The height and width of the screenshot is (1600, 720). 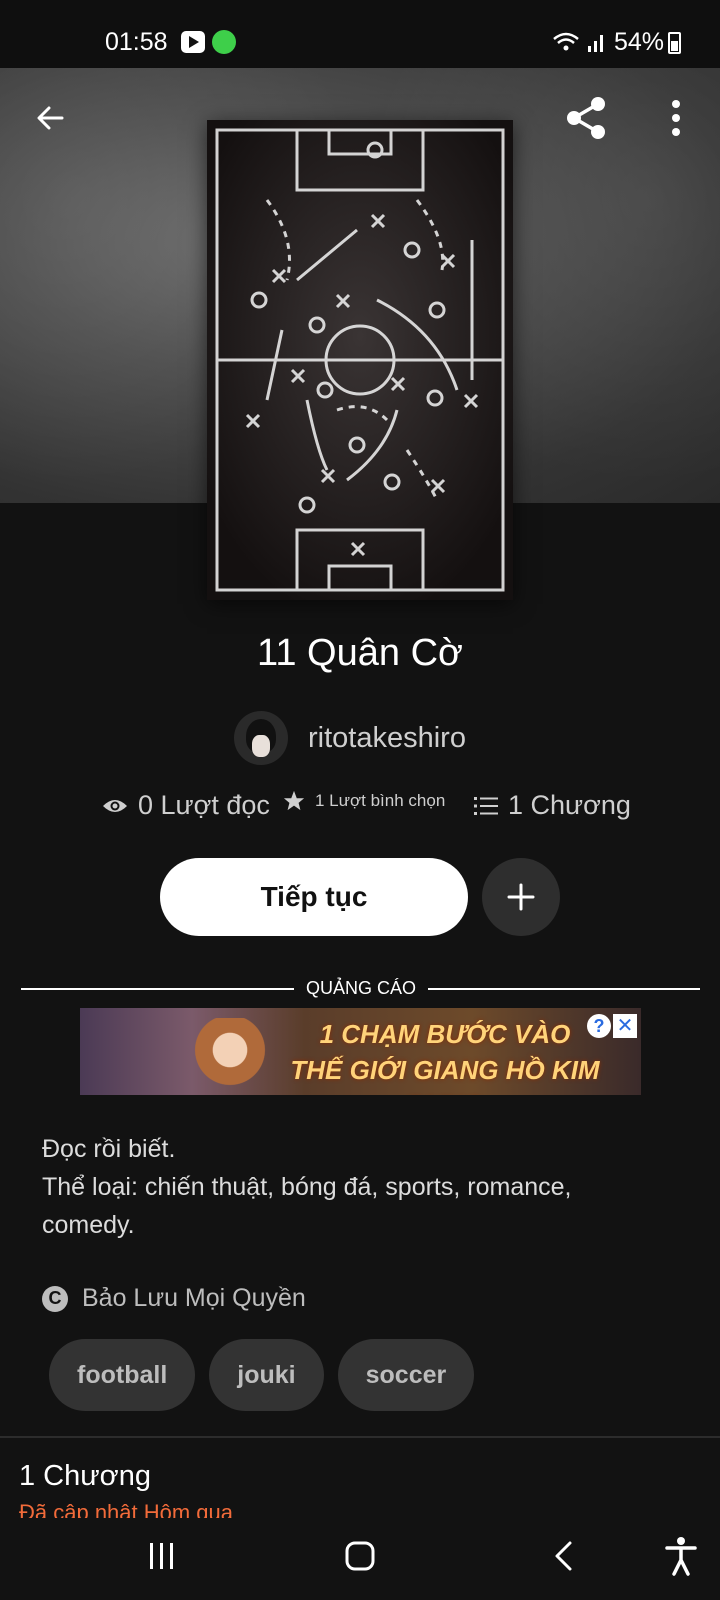 I want to click on add-to-library-button, so click(x=521, y=897).